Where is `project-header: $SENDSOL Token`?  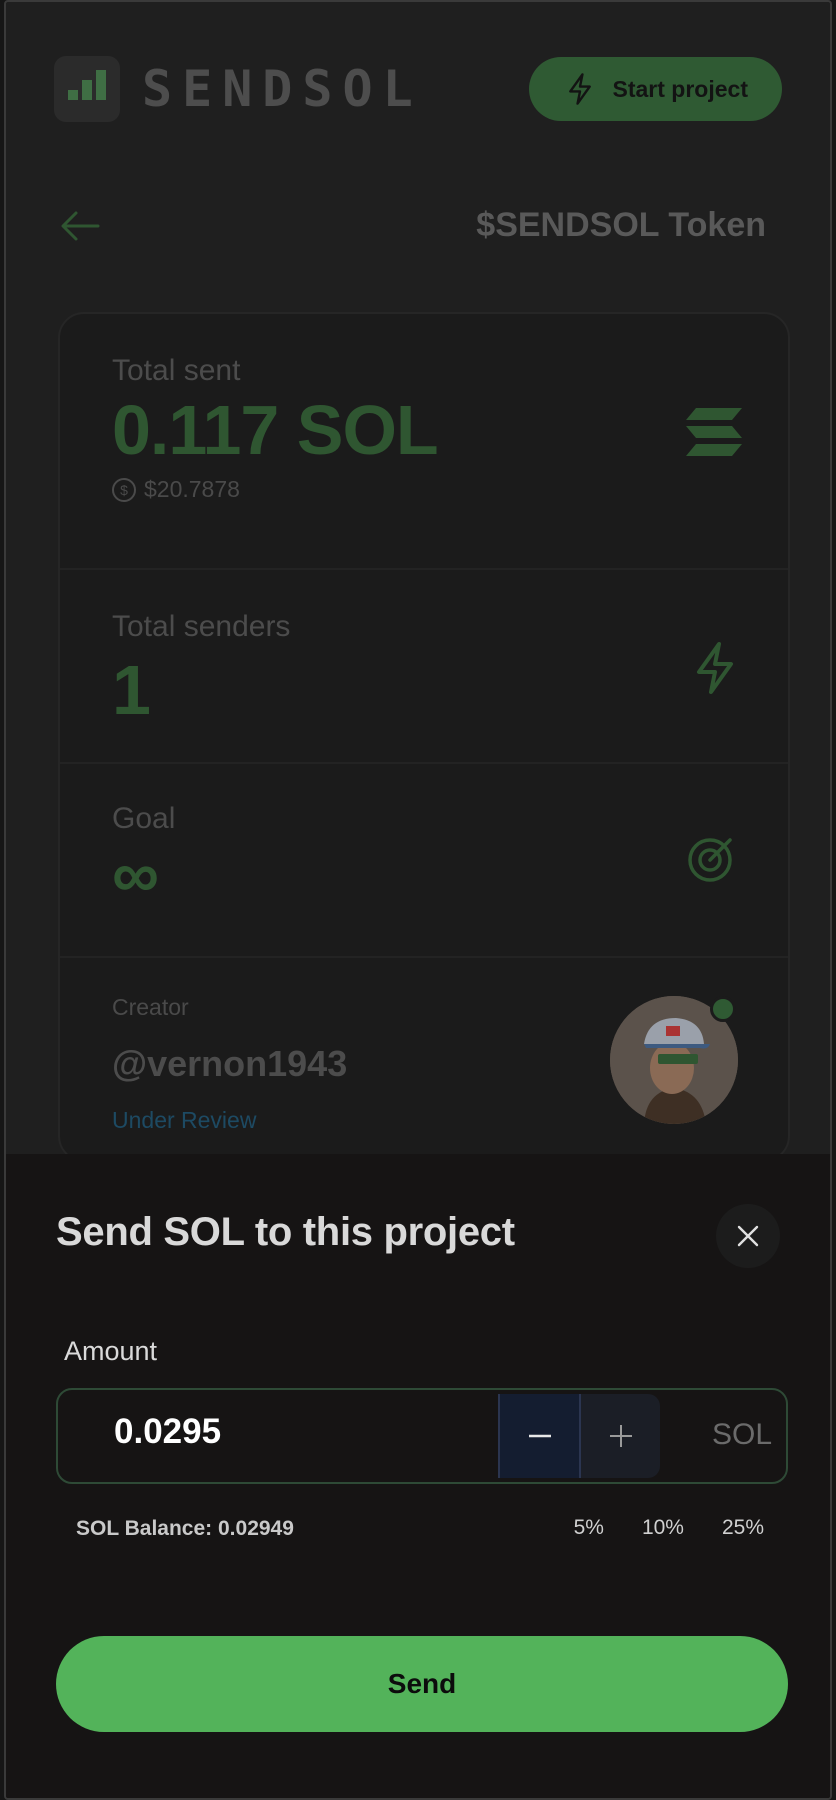 project-header: $SENDSOL Token is located at coordinates (413, 225).